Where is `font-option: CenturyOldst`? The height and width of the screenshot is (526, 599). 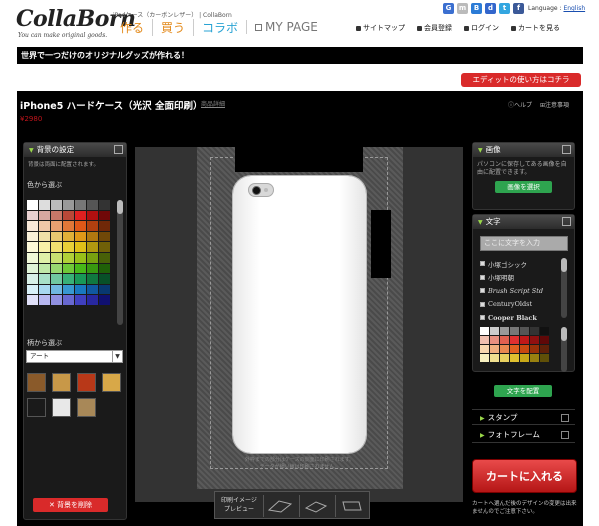
font-option: CenturyOldst is located at coordinates (520, 305).